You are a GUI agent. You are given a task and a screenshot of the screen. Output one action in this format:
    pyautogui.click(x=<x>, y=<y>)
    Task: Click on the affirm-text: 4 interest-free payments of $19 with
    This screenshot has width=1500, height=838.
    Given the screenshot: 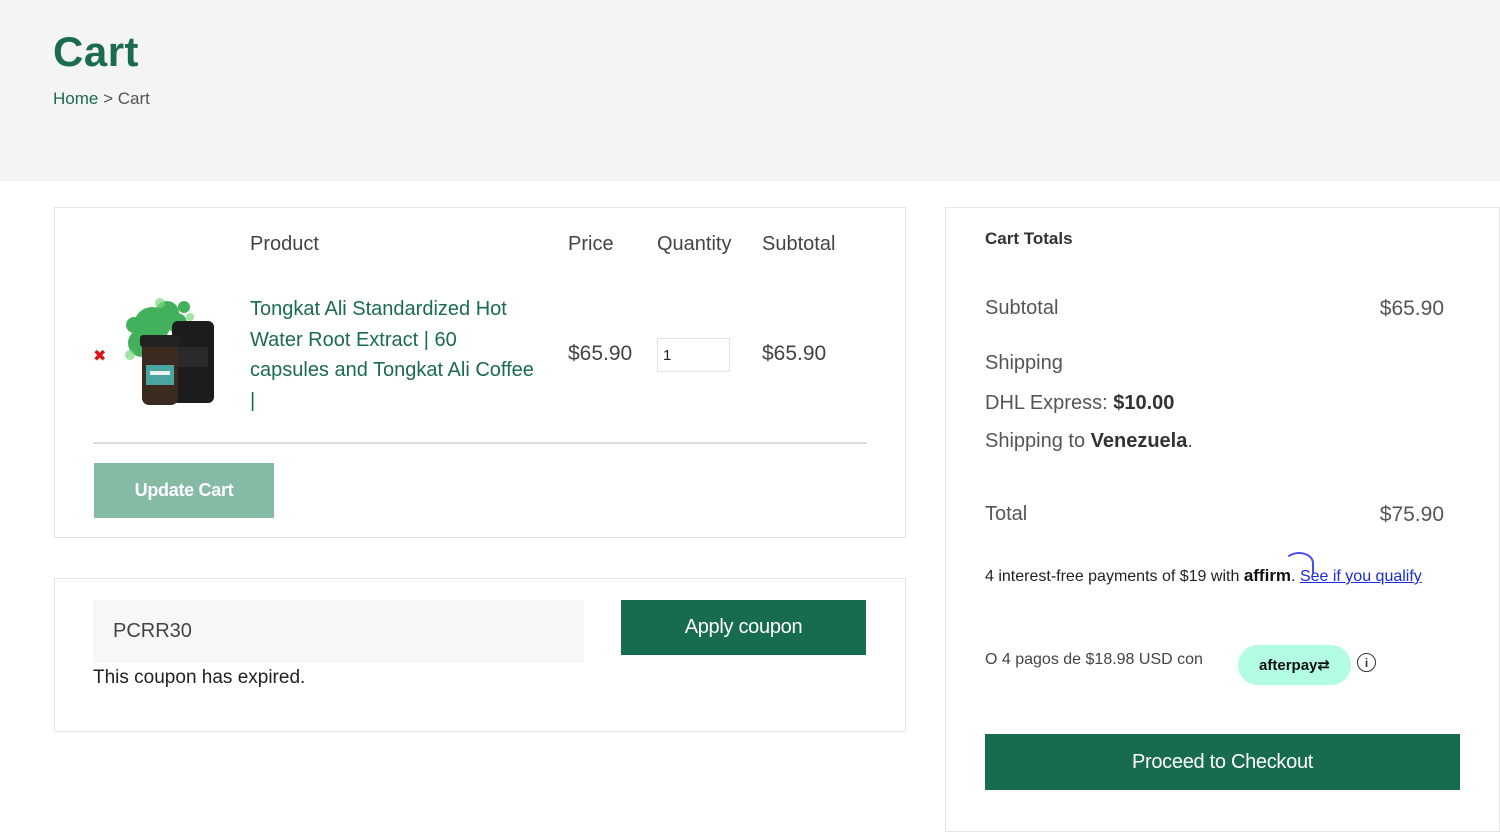 What is the action you would take?
    pyautogui.click(x=1112, y=576)
    